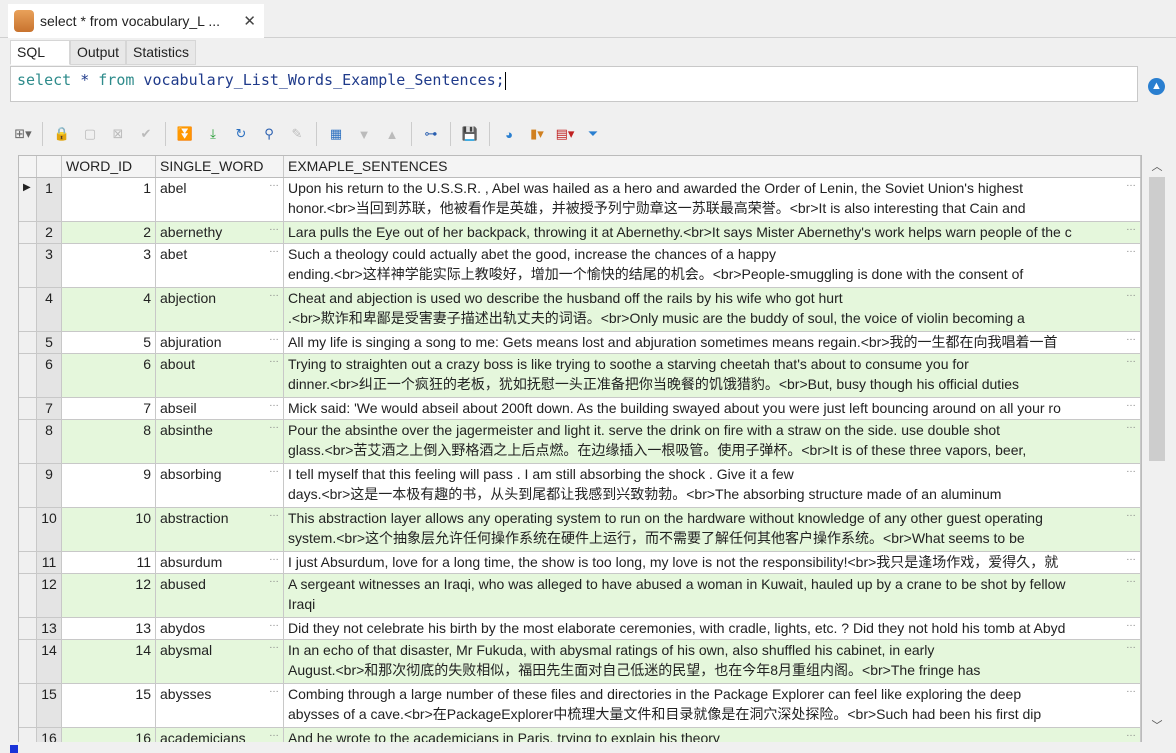 The width and height of the screenshot is (1176, 753). What do you see at coordinates (336, 134) in the screenshot?
I see `calculator-icon: ▦` at bounding box center [336, 134].